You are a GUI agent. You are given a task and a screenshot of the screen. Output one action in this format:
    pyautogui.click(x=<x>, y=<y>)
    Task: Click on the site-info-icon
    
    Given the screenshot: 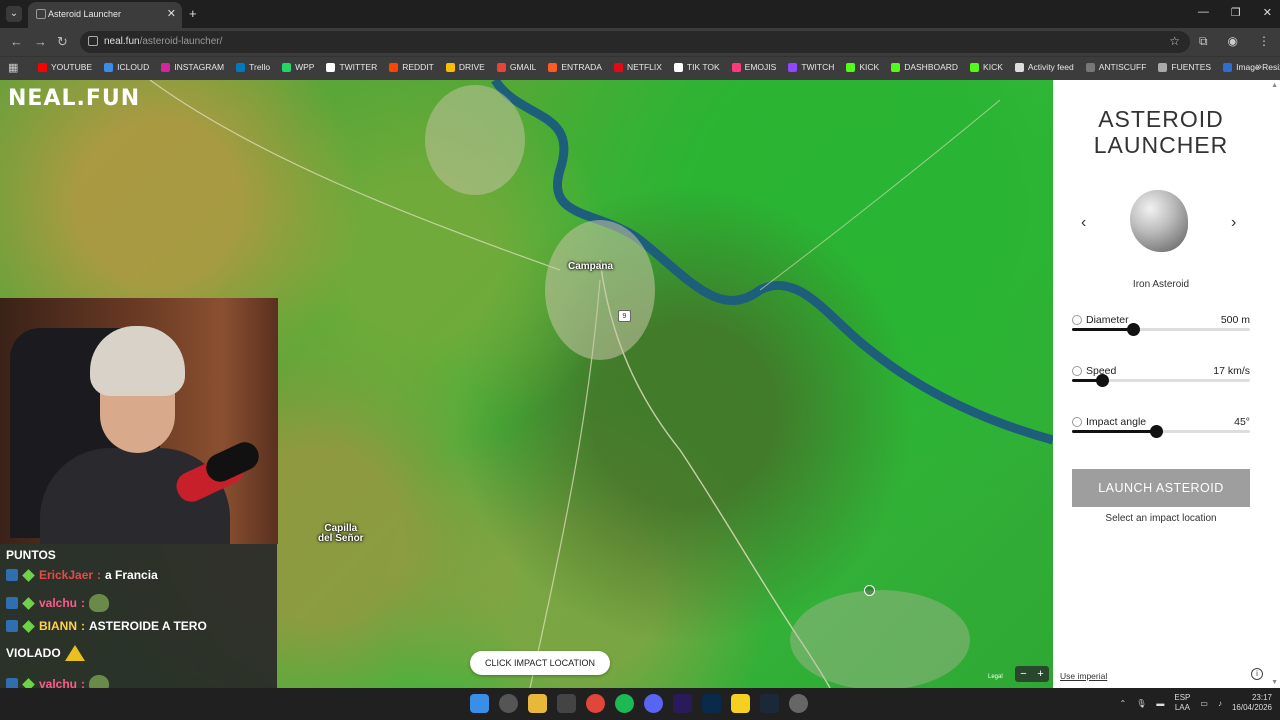 What is the action you would take?
    pyautogui.click(x=93, y=41)
    